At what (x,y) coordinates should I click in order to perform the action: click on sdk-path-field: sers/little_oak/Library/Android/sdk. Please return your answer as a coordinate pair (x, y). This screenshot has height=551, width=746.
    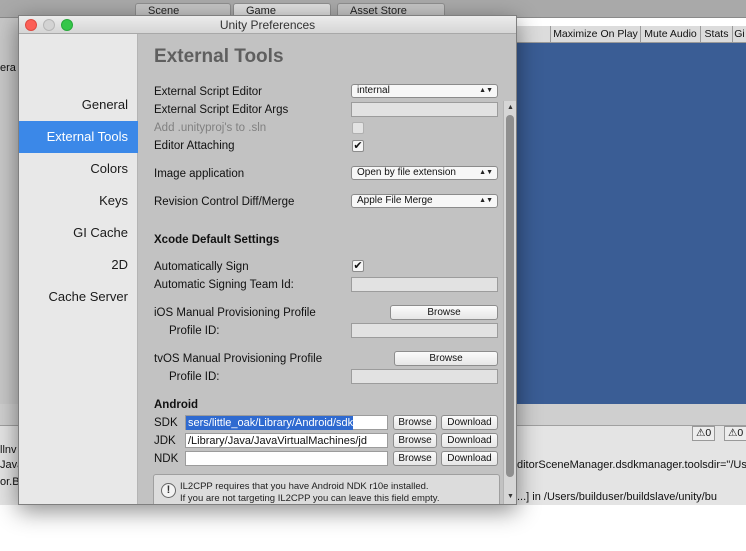
    Looking at the image, I should click on (286, 422).